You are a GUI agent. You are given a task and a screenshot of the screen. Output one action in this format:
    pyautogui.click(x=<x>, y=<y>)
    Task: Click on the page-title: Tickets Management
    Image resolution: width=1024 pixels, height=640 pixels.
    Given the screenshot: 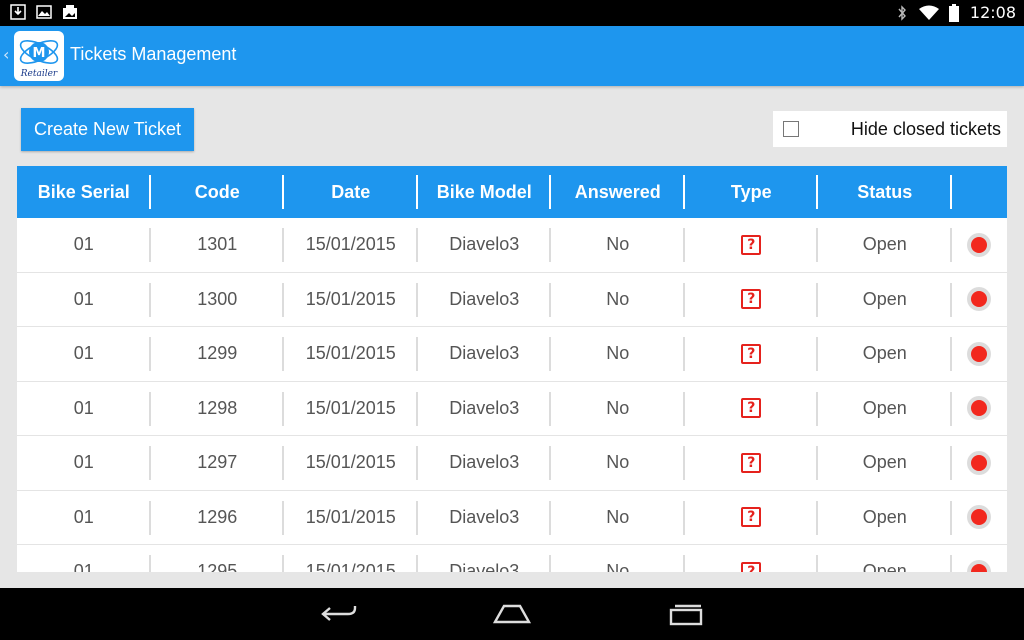 What is the action you would take?
    pyautogui.click(x=153, y=54)
    